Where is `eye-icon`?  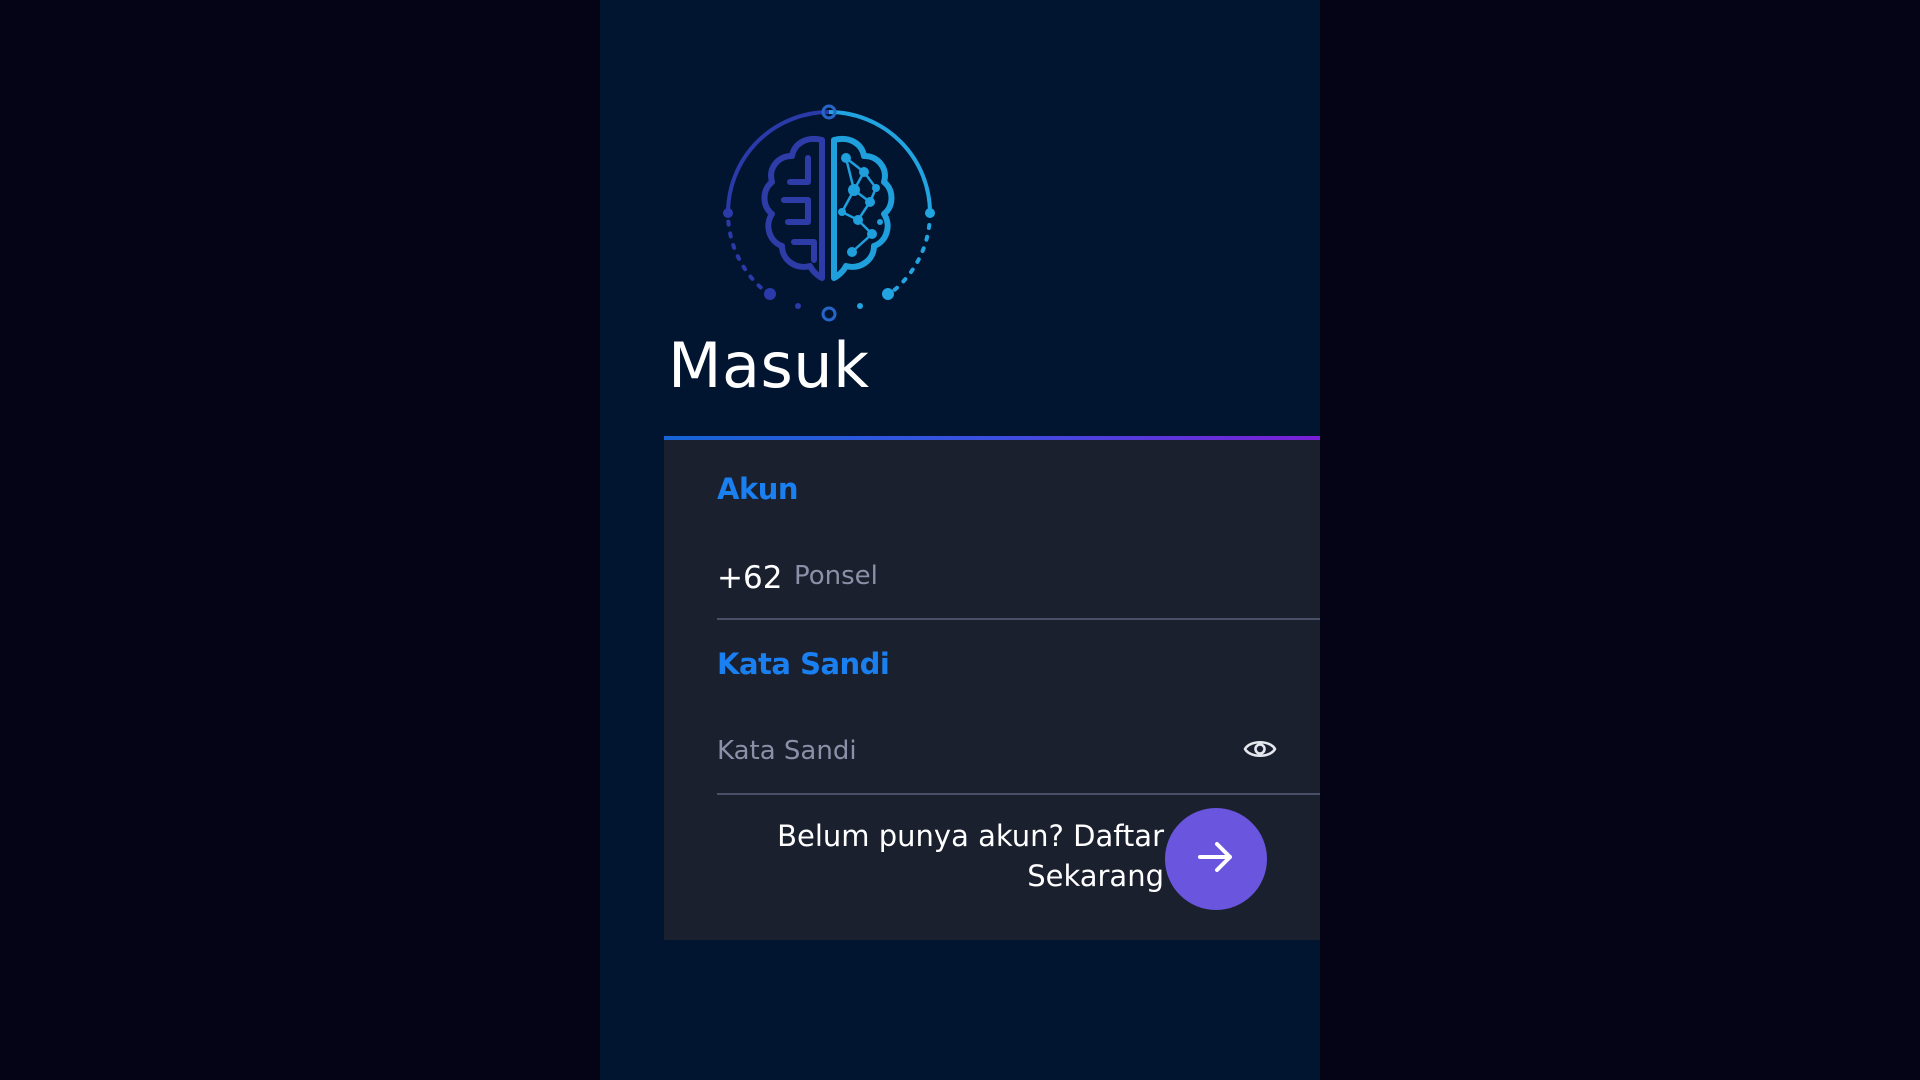
eye-icon is located at coordinates (1260, 749).